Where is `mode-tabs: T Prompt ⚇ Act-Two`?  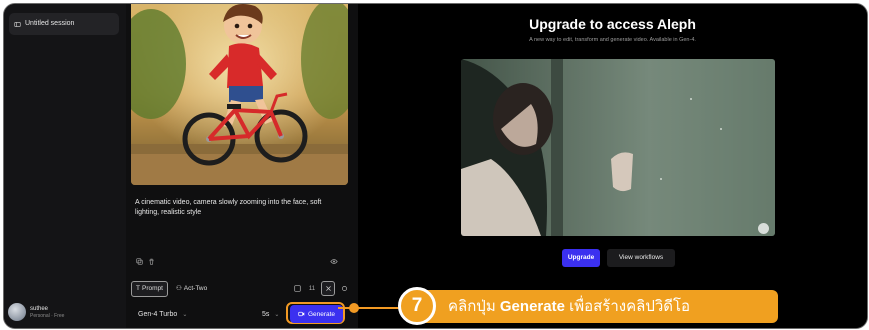 mode-tabs: T Prompt ⚇ Act-Two is located at coordinates (171, 289).